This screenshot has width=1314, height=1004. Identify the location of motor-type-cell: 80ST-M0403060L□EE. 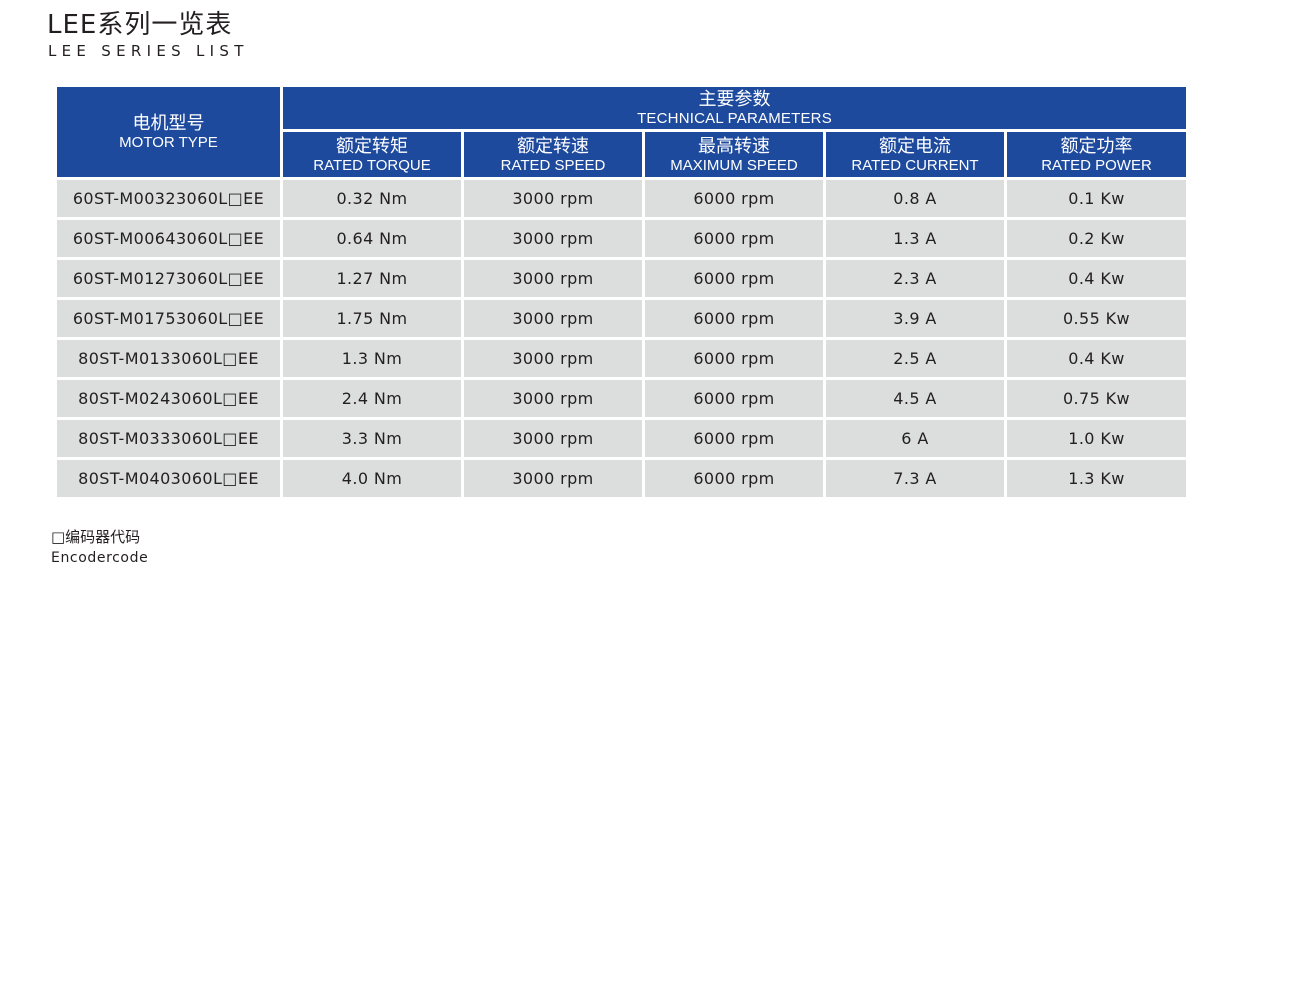
(168, 478).